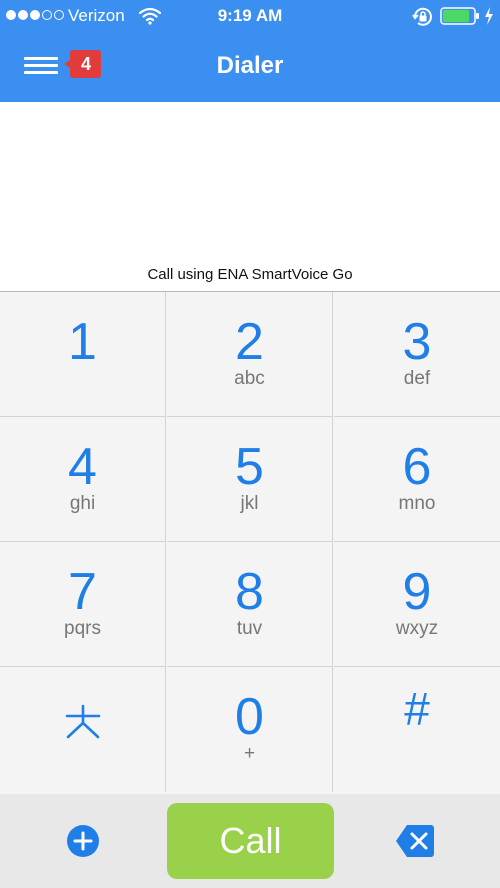 The width and height of the screenshot is (500, 888). I want to click on key-digit: 1, so click(82, 342).